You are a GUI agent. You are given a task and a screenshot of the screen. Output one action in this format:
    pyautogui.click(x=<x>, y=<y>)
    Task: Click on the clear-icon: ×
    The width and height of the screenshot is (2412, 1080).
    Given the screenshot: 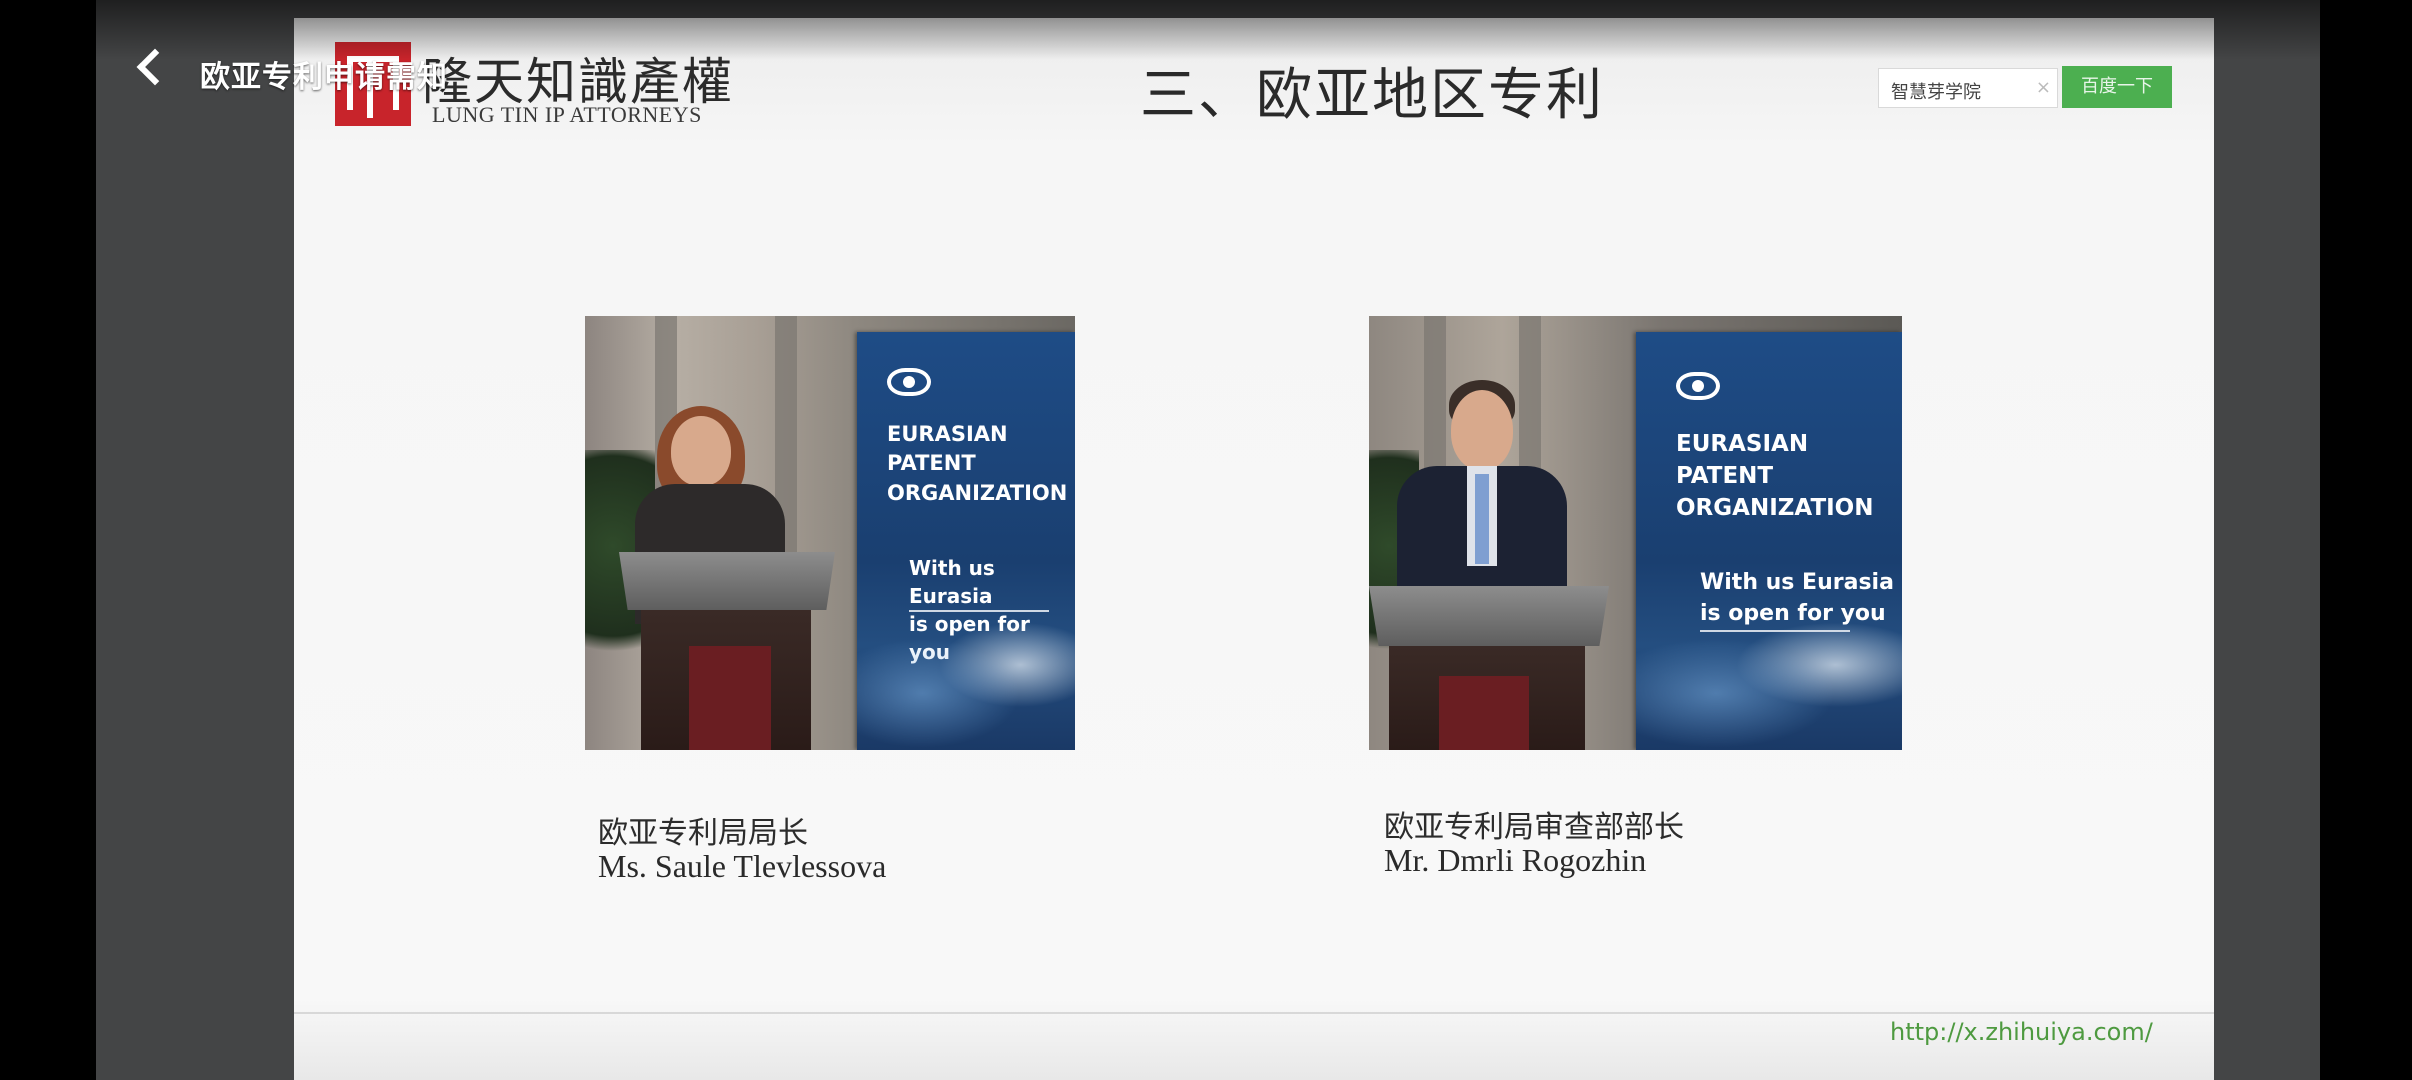 What is the action you would take?
    pyautogui.click(x=2043, y=87)
    